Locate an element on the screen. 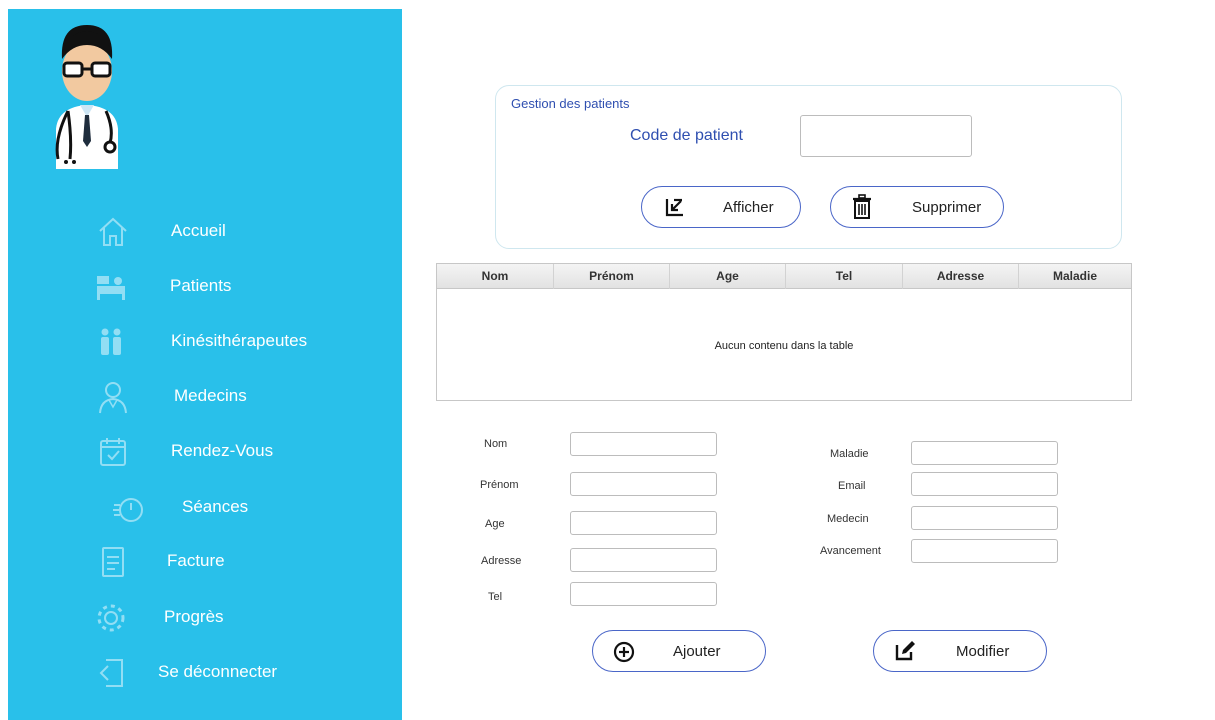  sidebar-item-patients: Patients is located at coordinates (205, 287).